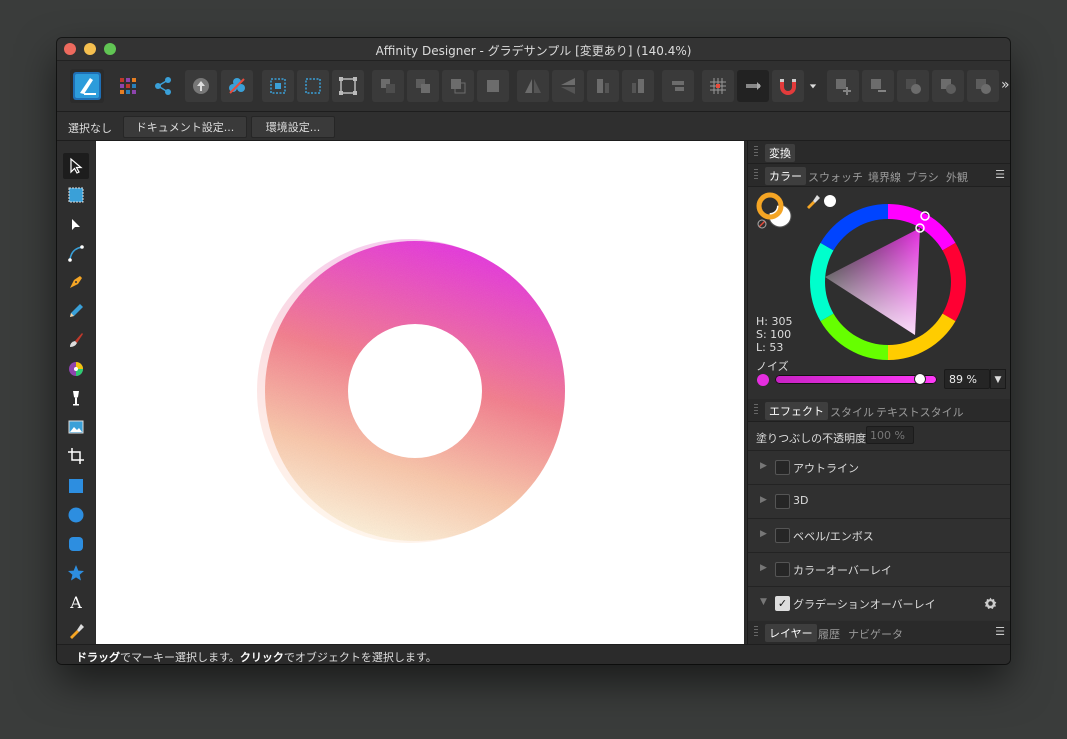 This screenshot has width=1067, height=739. What do you see at coordinates (76, 486) in the screenshot?
I see `rectangle-tool` at bounding box center [76, 486].